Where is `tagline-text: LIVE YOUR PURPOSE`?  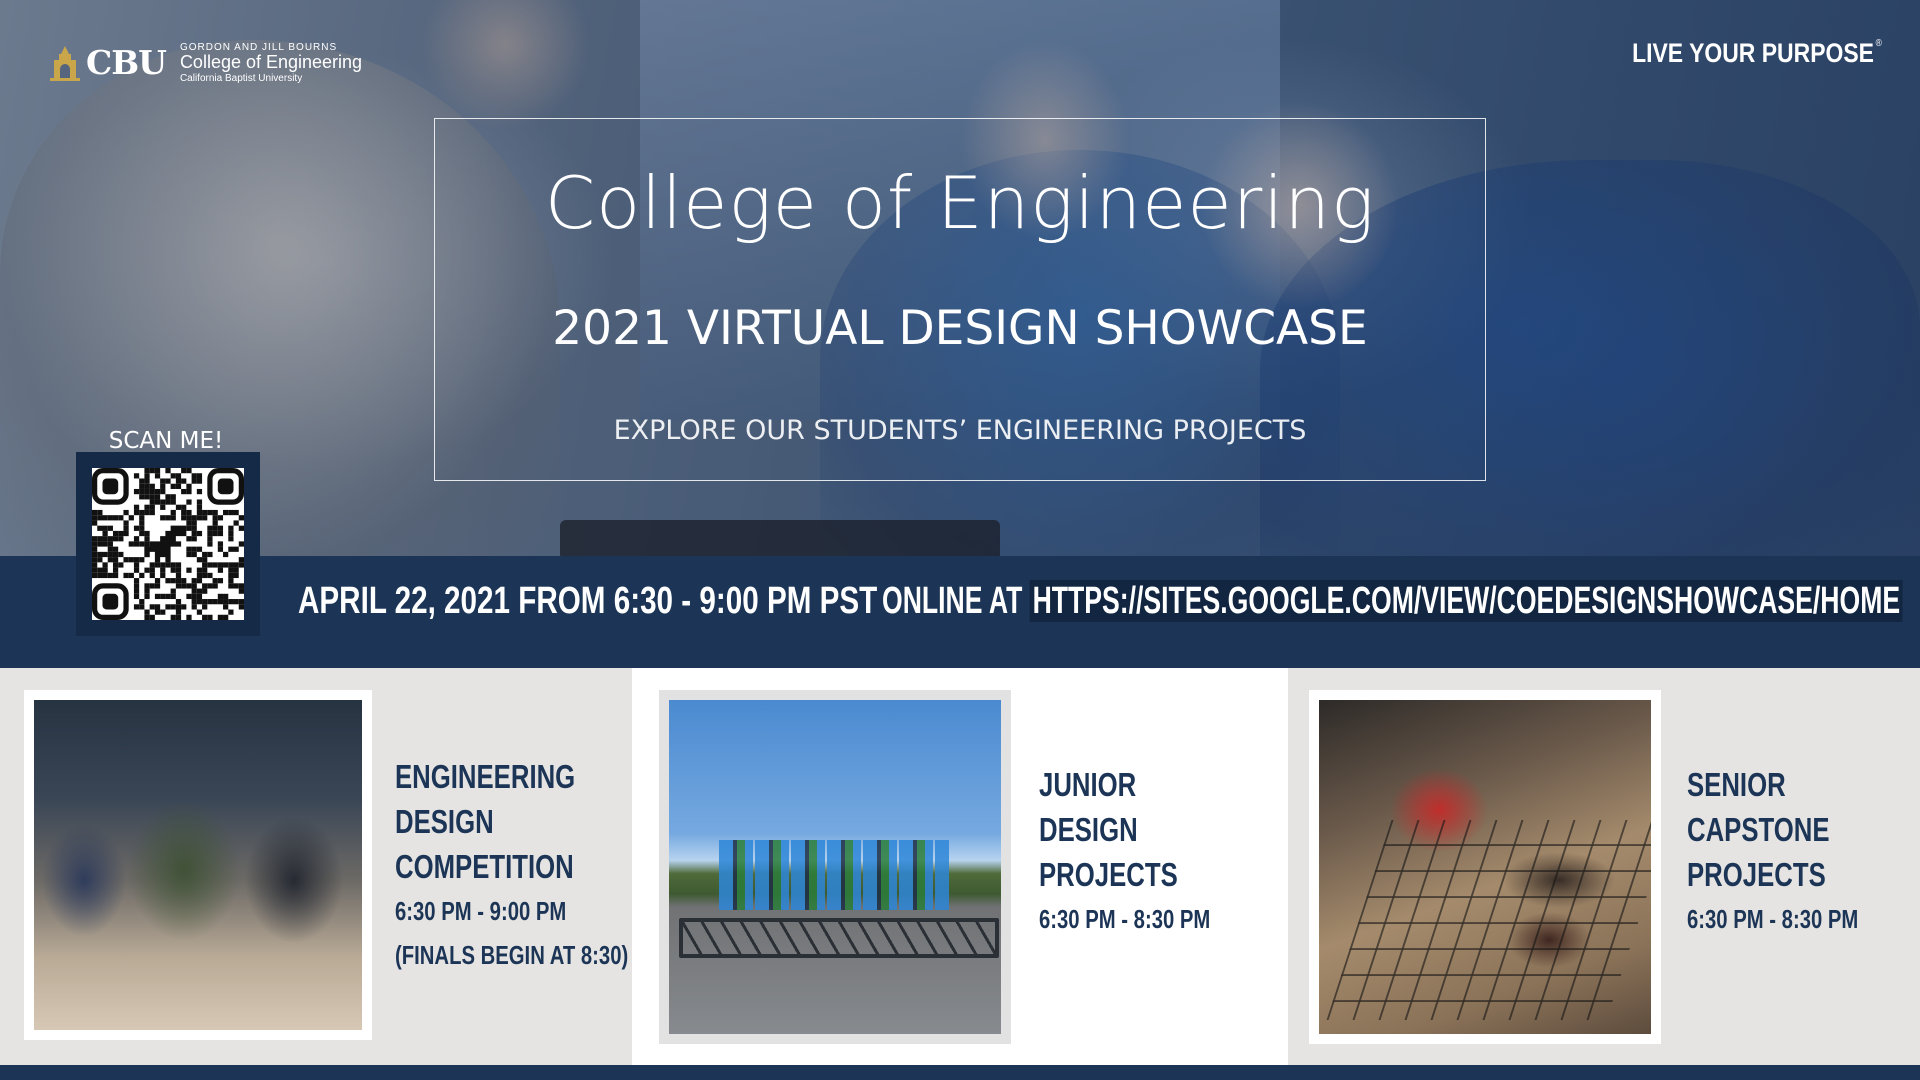 tagline-text: LIVE YOUR PURPOSE is located at coordinates (1753, 53).